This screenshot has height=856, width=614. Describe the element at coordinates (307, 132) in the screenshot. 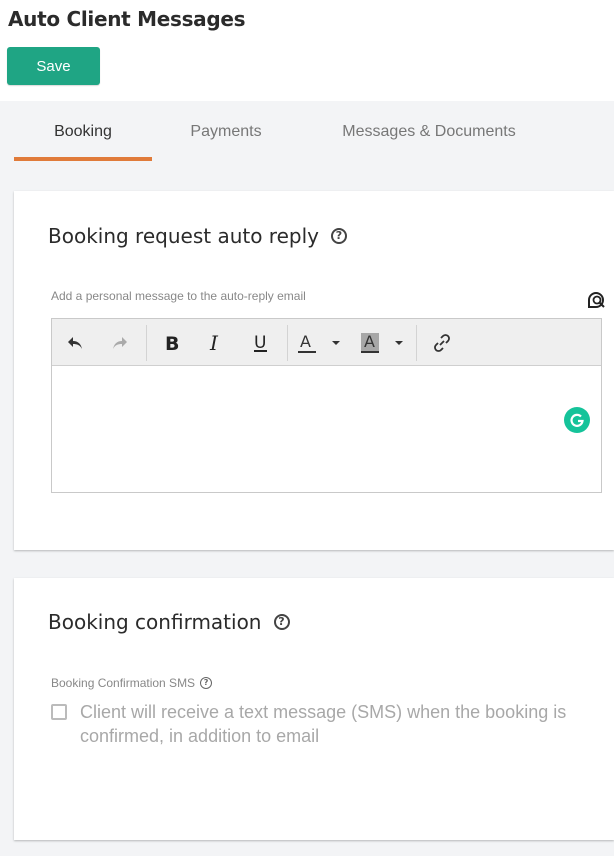

I see `tab-bar: Booking Payments Messages & Documents` at that location.